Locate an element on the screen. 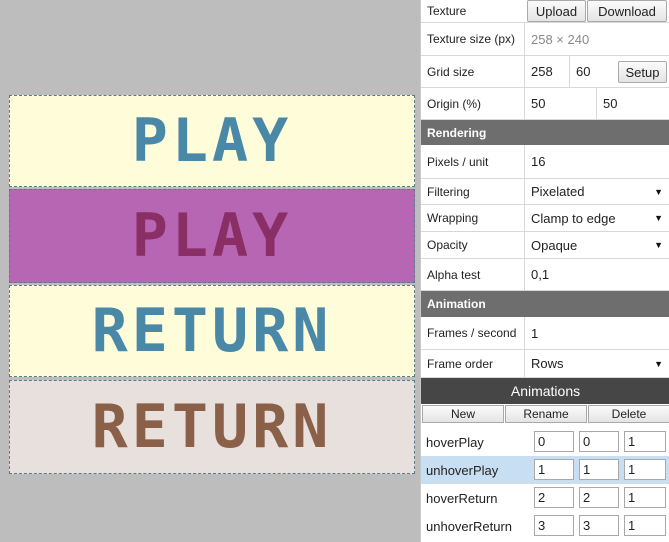 Image resolution: width=669 pixels, height=542 pixels. wrapping-select: Clamp to edge ▼ is located at coordinates (596, 218).